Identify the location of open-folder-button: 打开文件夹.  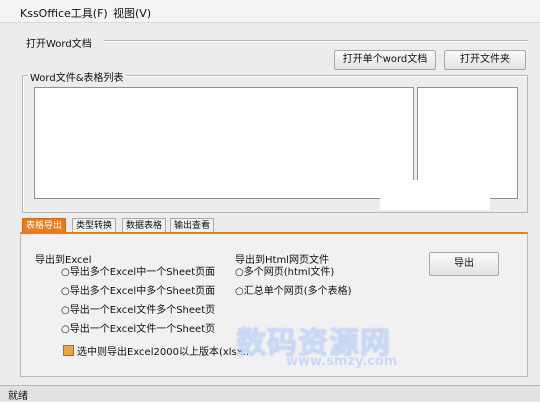
(485, 60).